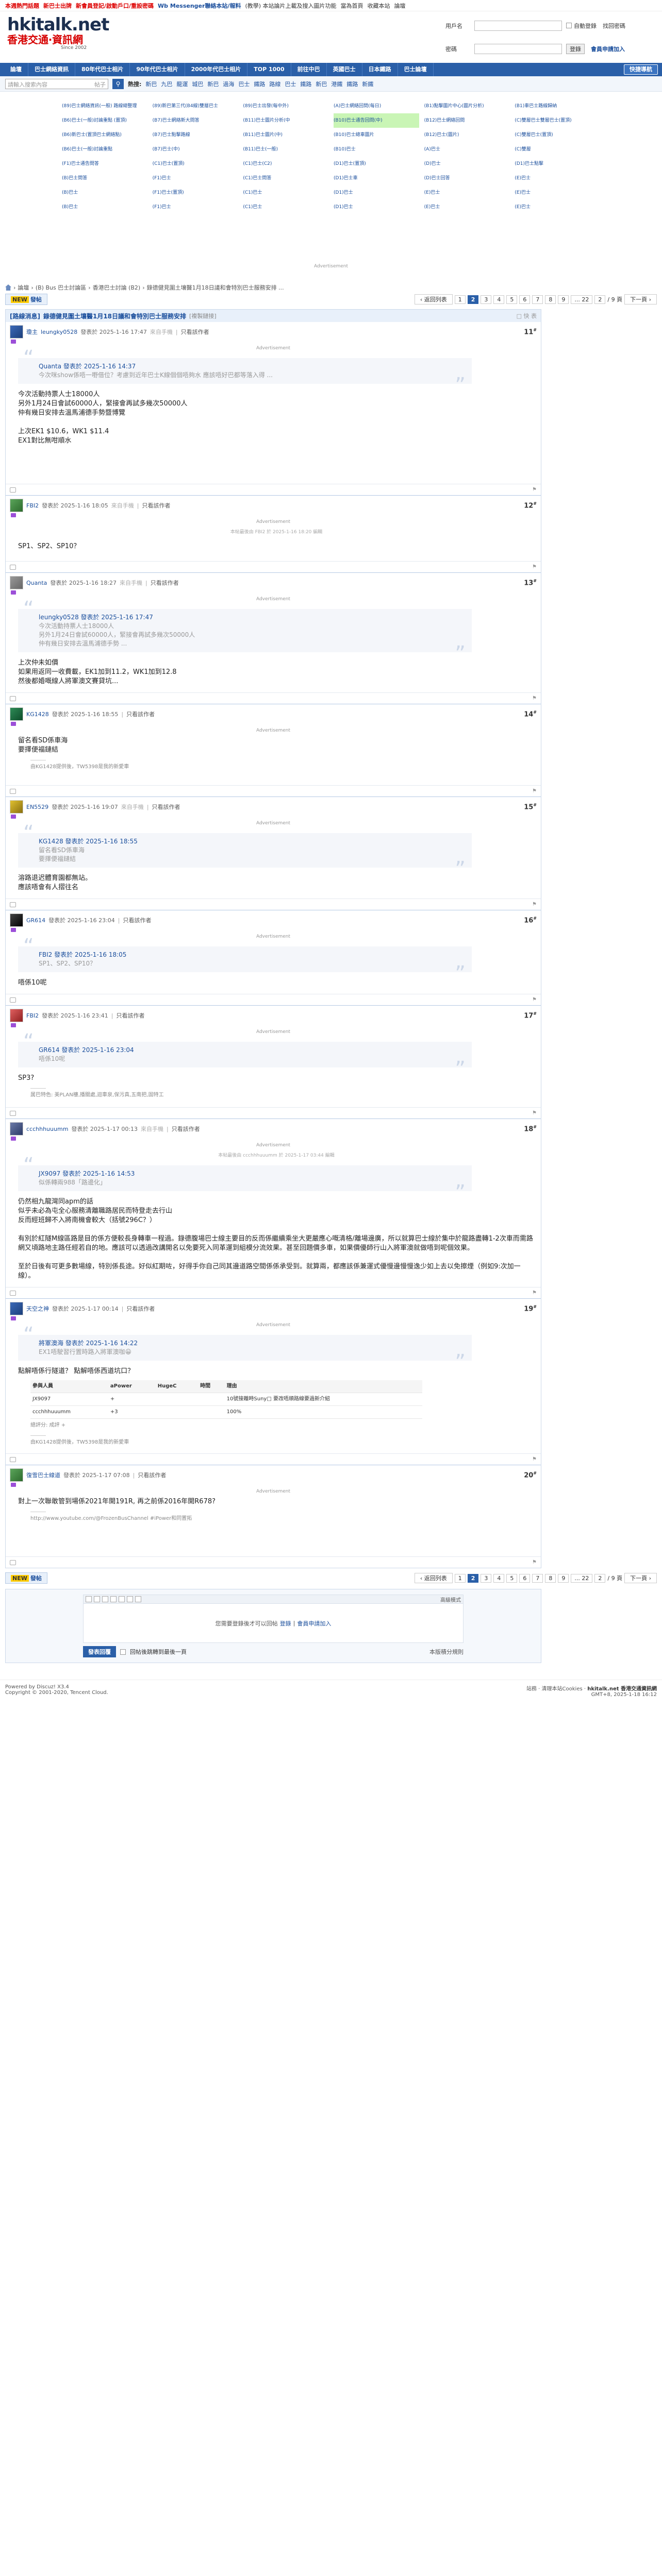 This screenshot has width=662, height=2576. Describe the element at coordinates (467, 149) in the screenshot. I see `forum-link: (A)巴士` at that location.